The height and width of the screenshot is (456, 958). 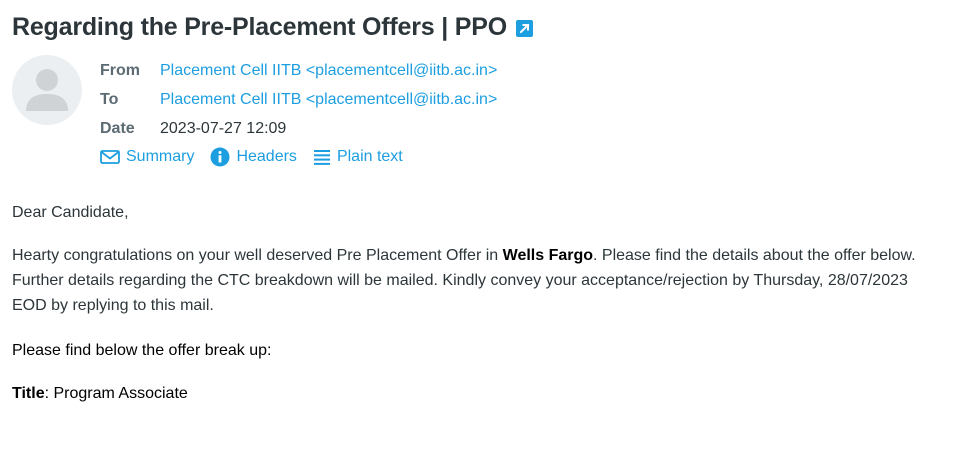 What do you see at coordinates (142, 350) in the screenshot?
I see `breakup-intro: Please find below the offer break up:` at bounding box center [142, 350].